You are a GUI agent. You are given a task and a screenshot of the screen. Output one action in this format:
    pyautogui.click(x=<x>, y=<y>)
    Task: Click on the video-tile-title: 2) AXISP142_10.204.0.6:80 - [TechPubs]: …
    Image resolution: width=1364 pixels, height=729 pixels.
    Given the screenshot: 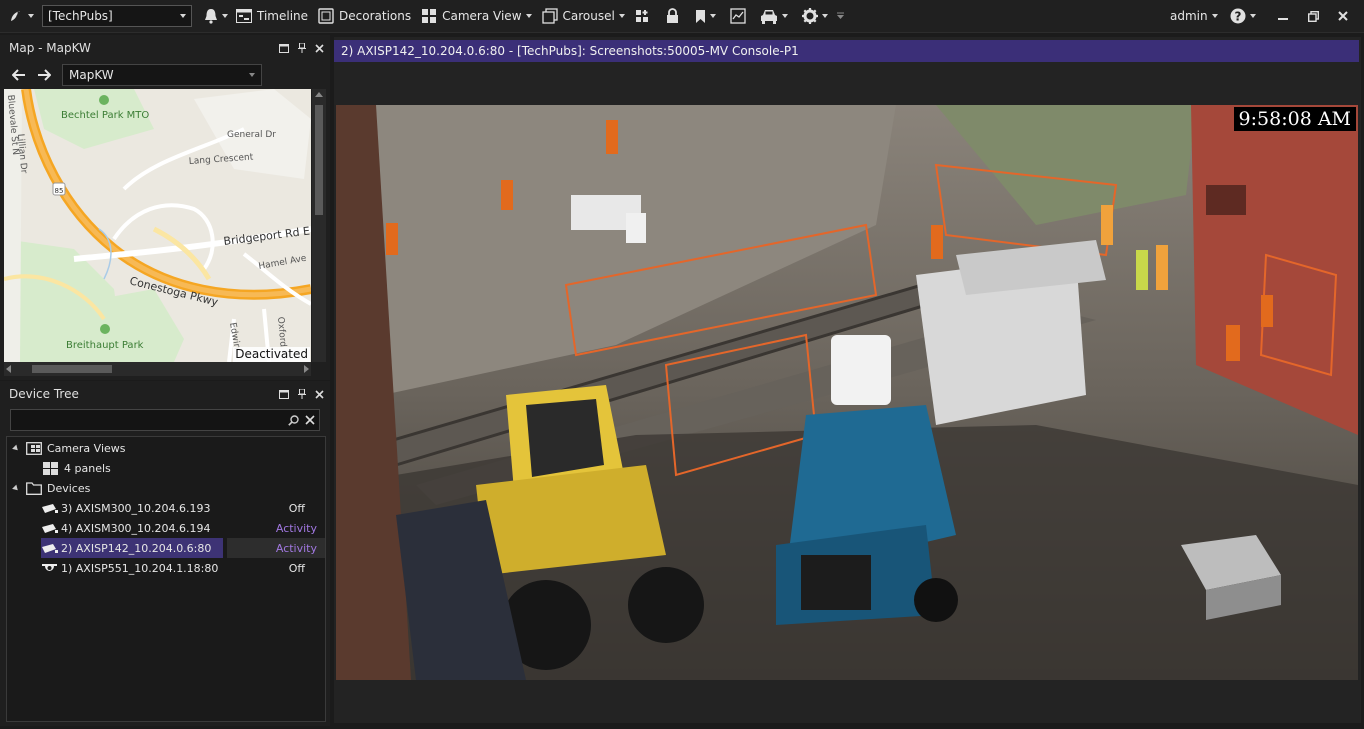 What is the action you would take?
    pyautogui.click(x=846, y=51)
    